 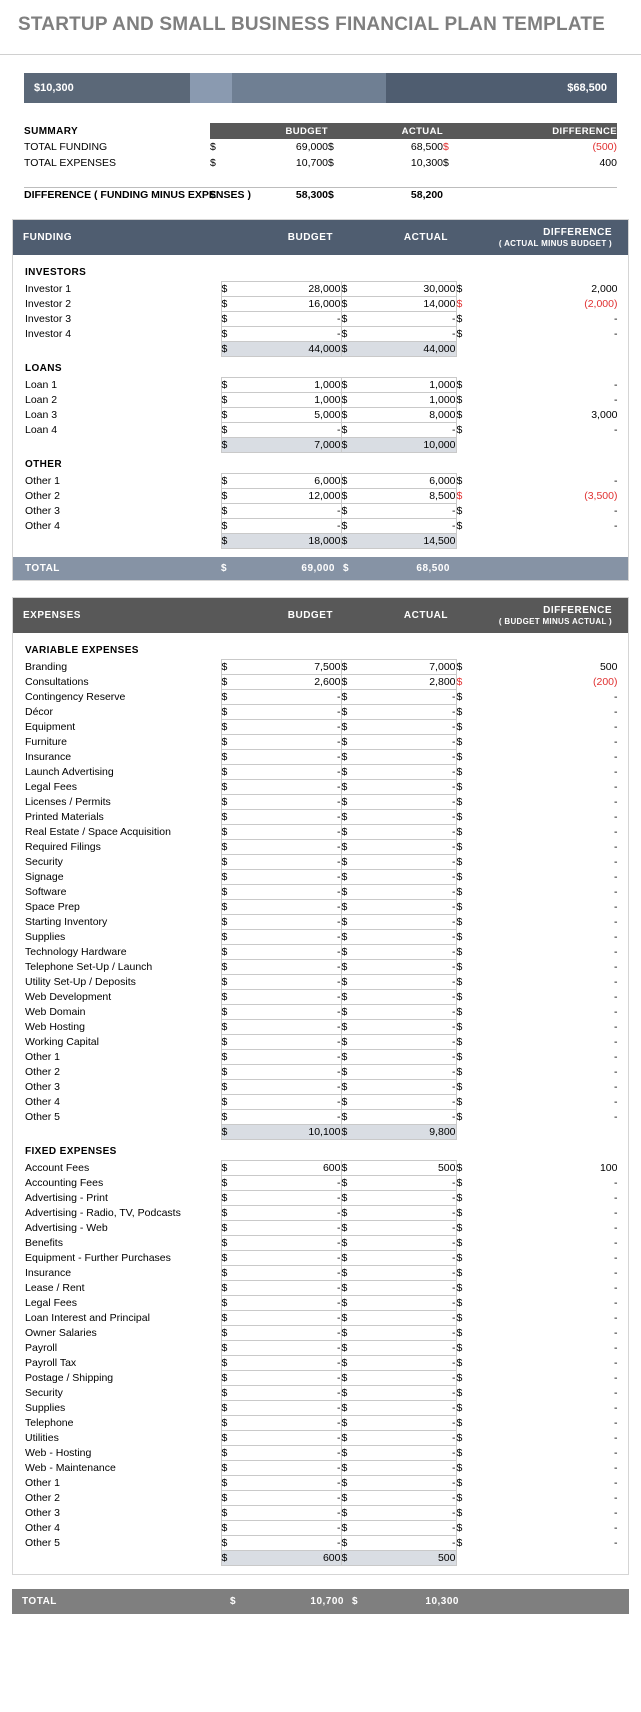 What do you see at coordinates (289, 289) in the screenshot?
I see `budget-value: 28,000` at bounding box center [289, 289].